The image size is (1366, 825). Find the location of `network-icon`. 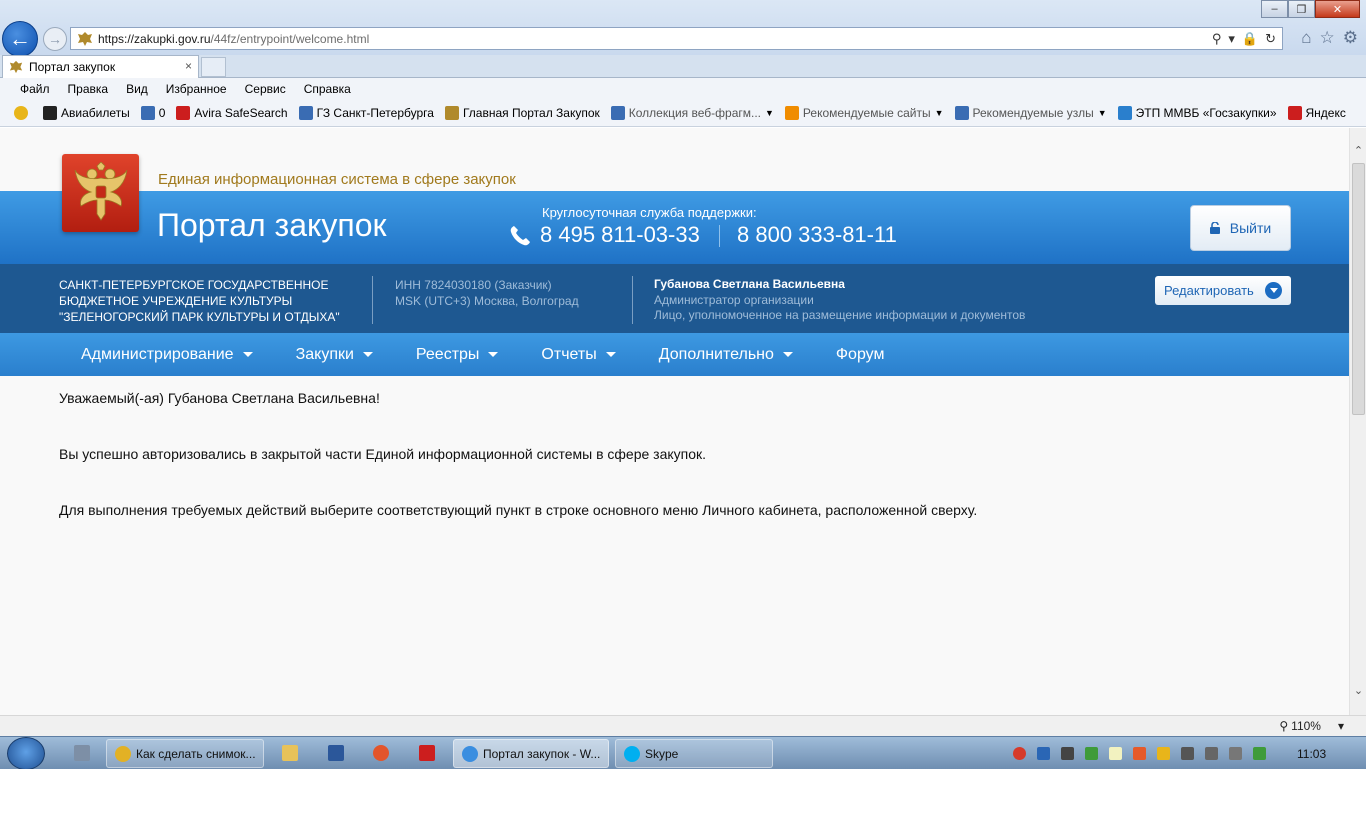

network-icon is located at coordinates (82, 753).